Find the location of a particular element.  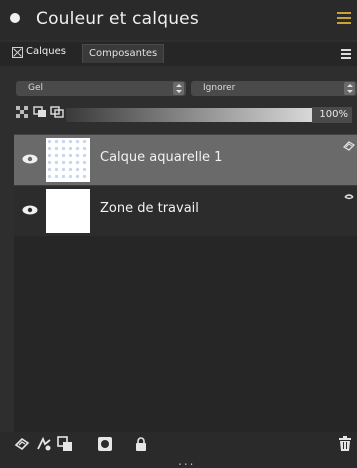

layer-effects-icon is located at coordinates (44, 444).